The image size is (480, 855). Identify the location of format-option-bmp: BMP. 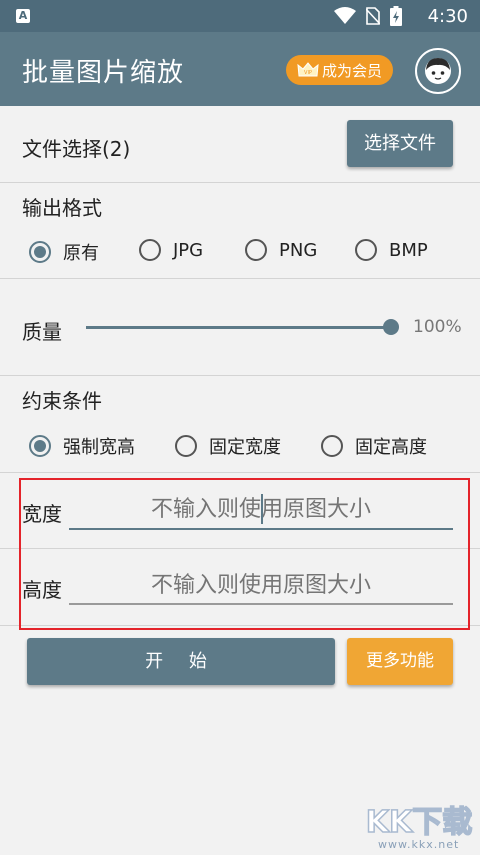
(391, 250).